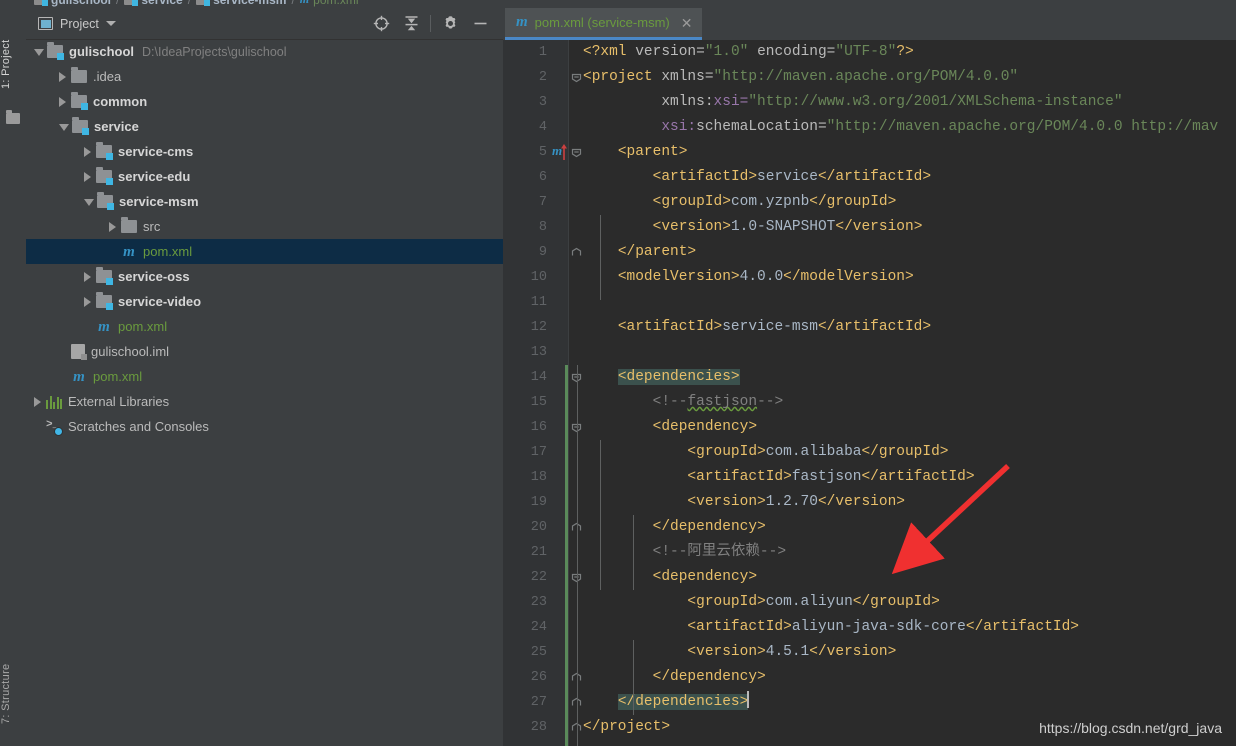 This screenshot has height=746, width=1236. What do you see at coordinates (525, 602) in the screenshot?
I see `line-number: 23` at bounding box center [525, 602].